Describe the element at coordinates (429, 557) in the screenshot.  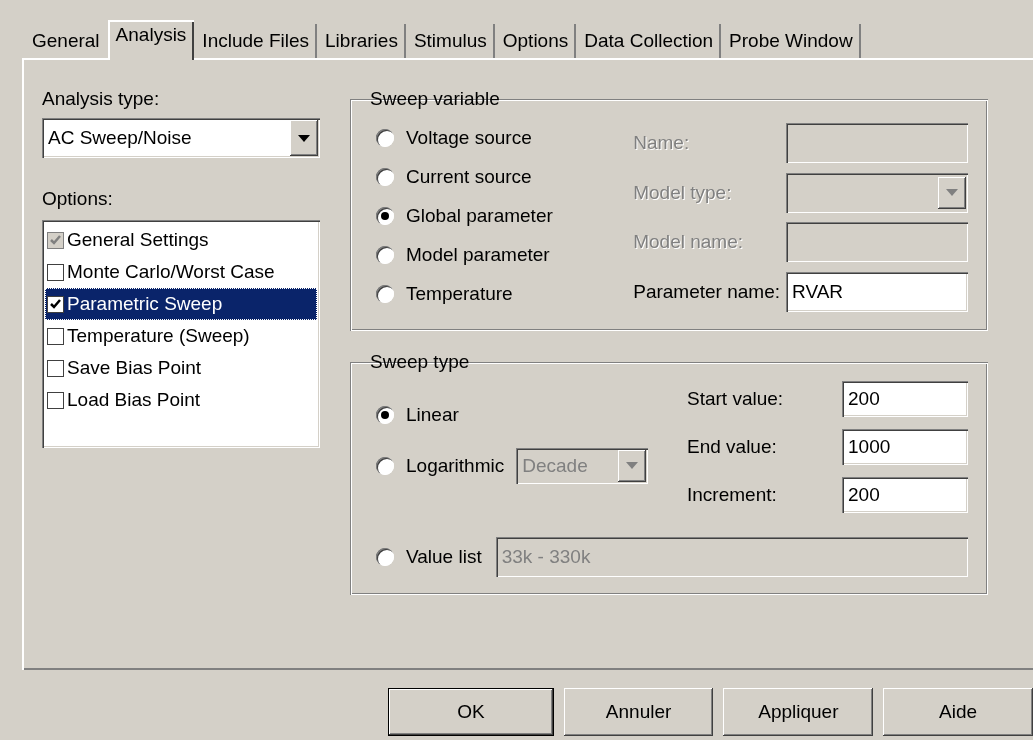
I see `radio-option: Value list` at that location.